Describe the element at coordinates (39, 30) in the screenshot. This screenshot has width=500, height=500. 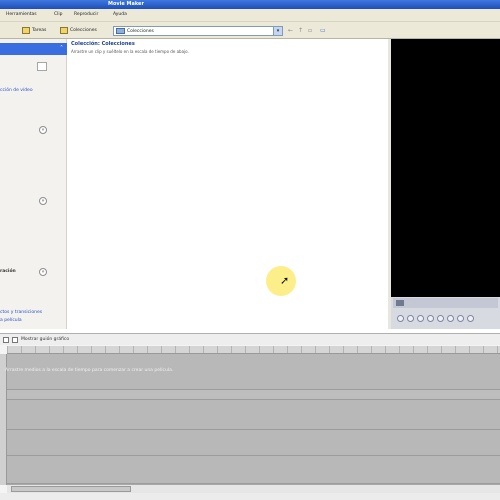
I see `tasks-button-label: Tareas` at that location.